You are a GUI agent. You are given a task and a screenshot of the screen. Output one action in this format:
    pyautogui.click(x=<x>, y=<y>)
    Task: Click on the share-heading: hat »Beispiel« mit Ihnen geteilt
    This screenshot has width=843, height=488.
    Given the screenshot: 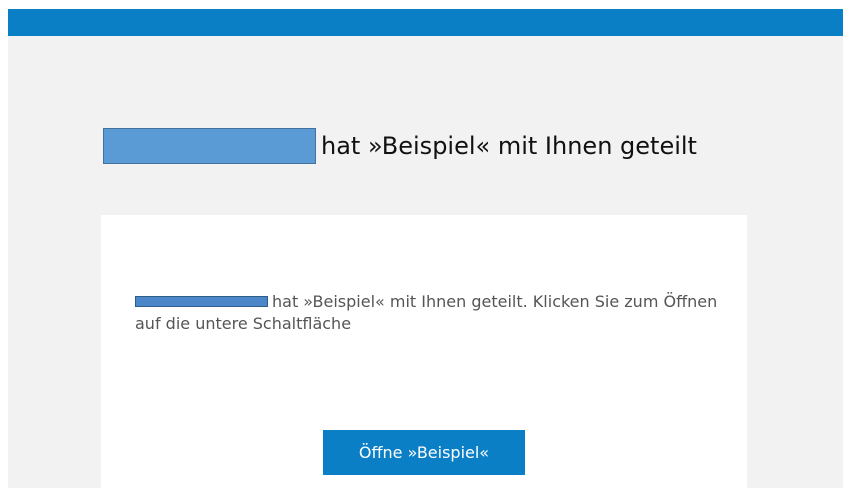 What is the action you would take?
    pyautogui.click(x=400, y=146)
    